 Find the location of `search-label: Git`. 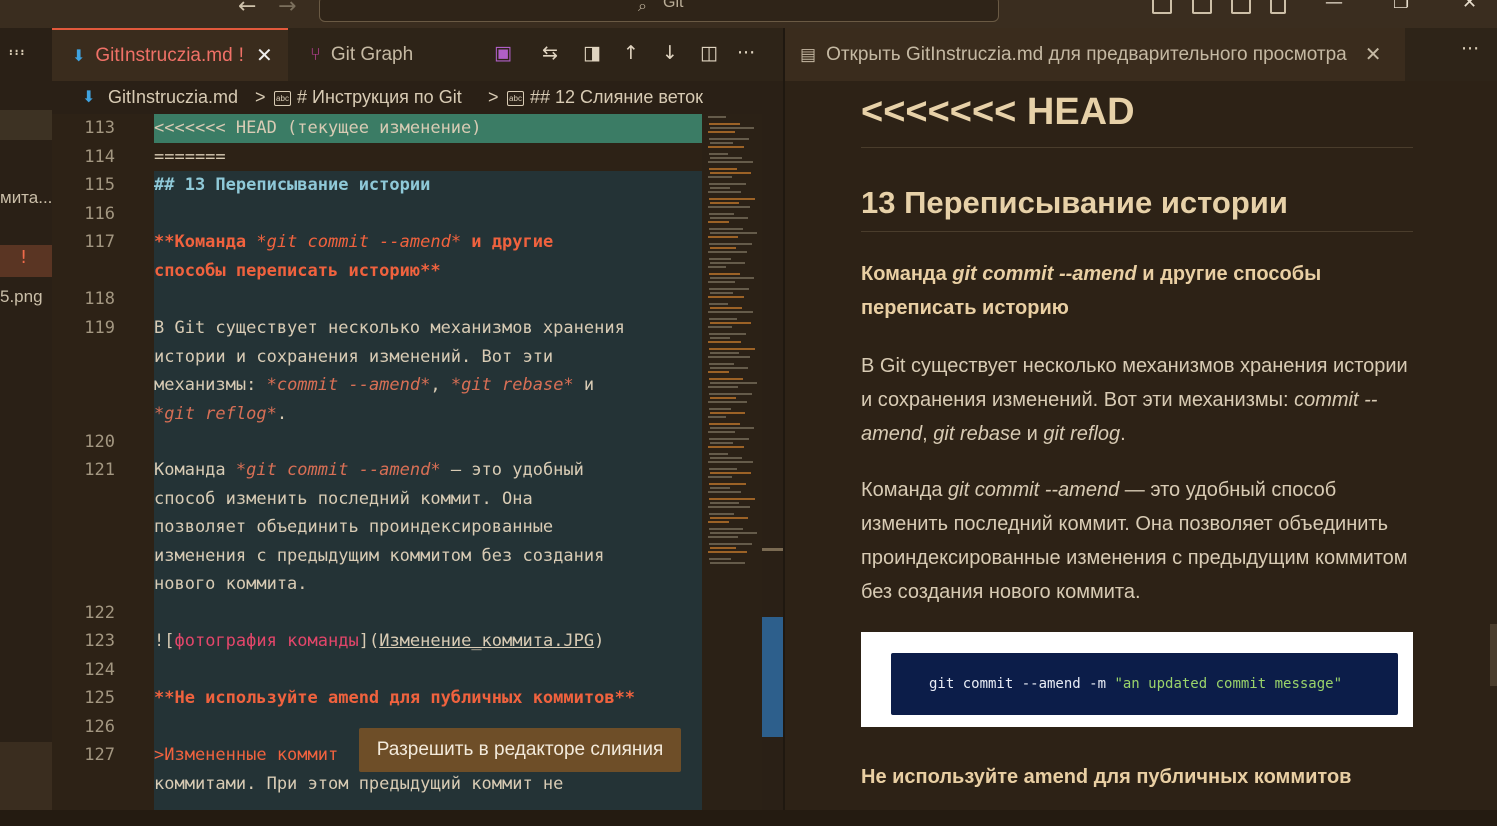

search-label: Git is located at coordinates (673, 5).